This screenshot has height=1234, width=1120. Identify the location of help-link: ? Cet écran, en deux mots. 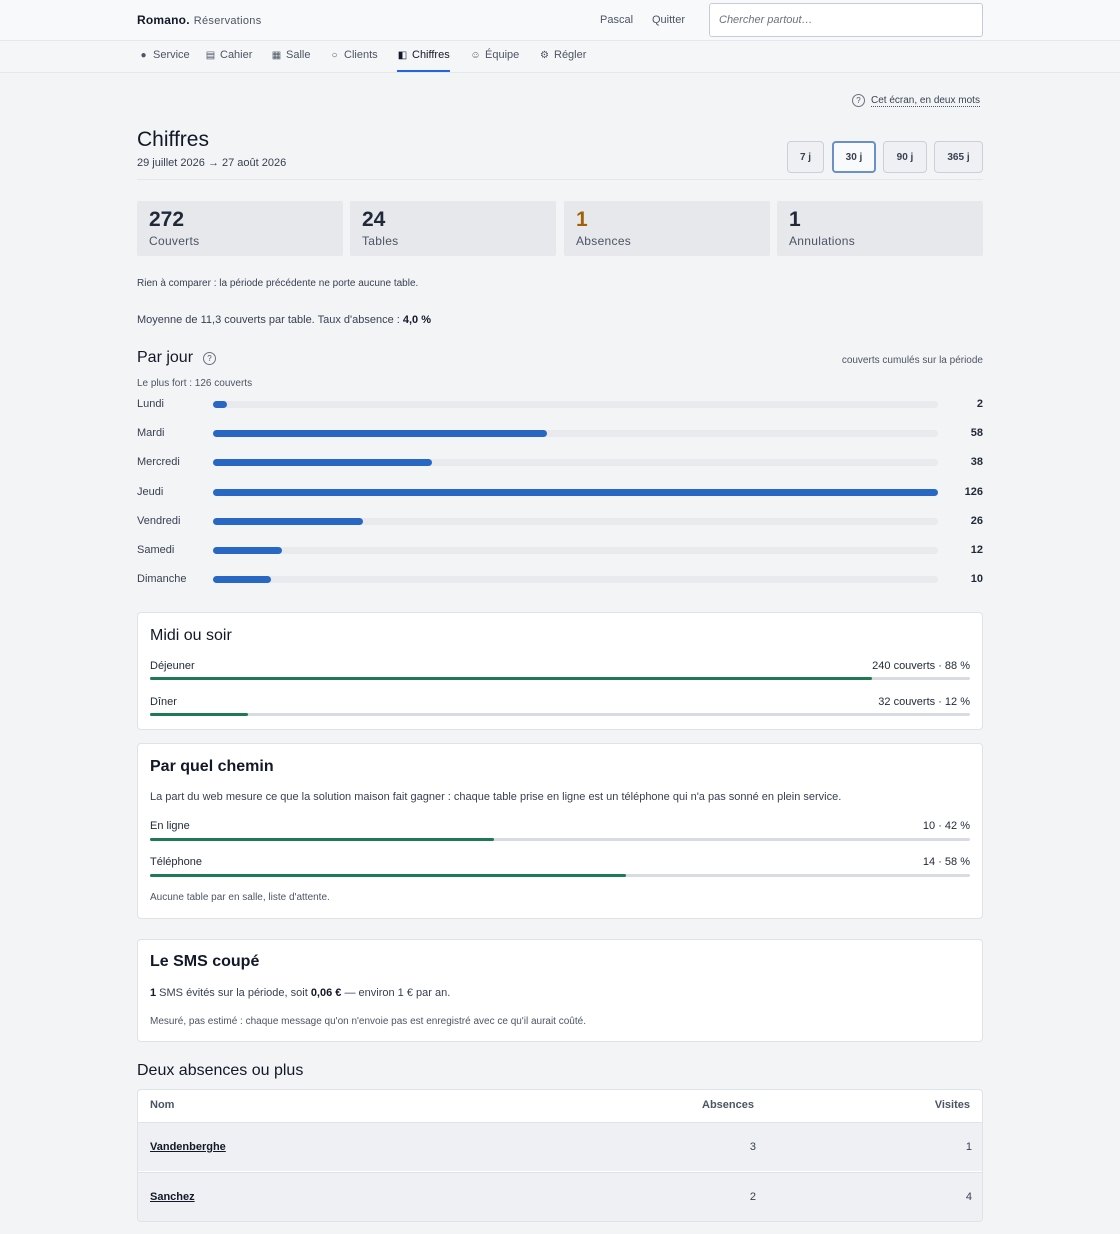
(916, 100).